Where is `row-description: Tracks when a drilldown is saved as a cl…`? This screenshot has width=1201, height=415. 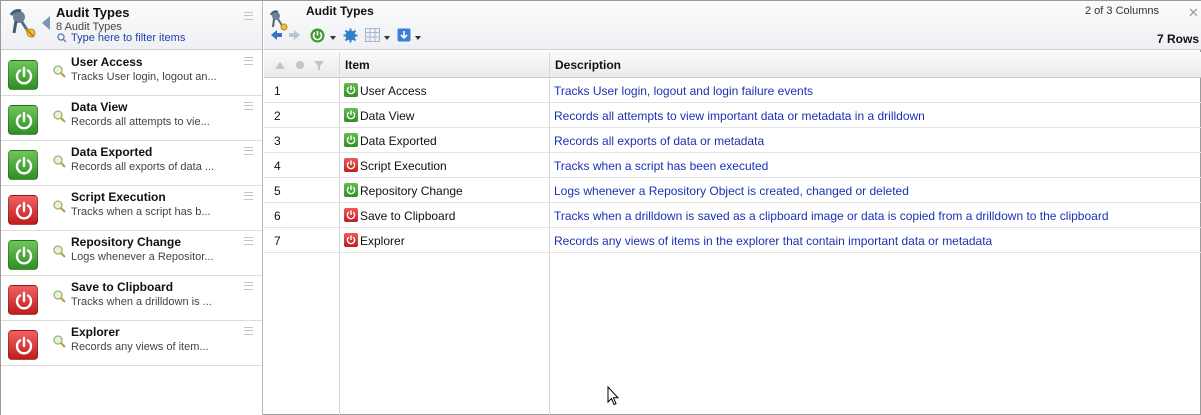
row-description: Tracks when a drilldown is saved as a cl… is located at coordinates (831, 216).